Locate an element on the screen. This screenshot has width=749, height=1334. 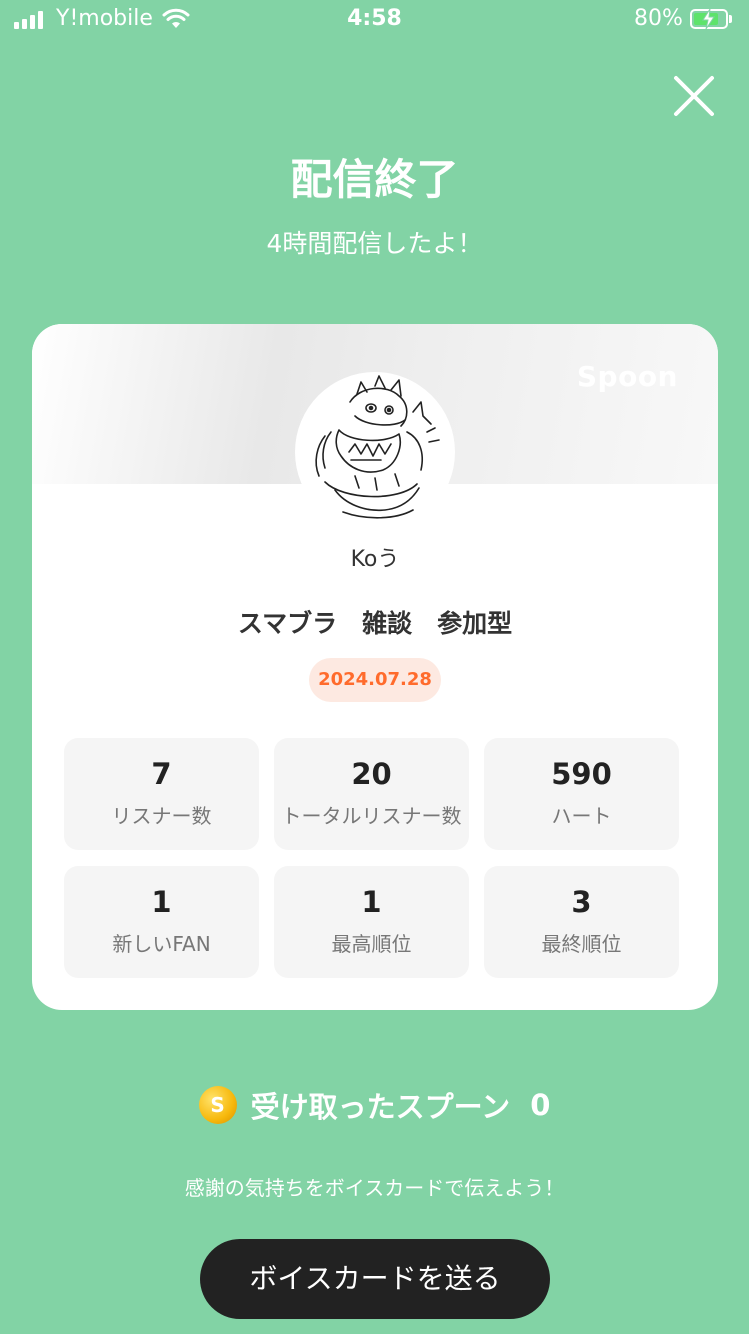
stat-hearts: 590 ハート is located at coordinates (581, 794).